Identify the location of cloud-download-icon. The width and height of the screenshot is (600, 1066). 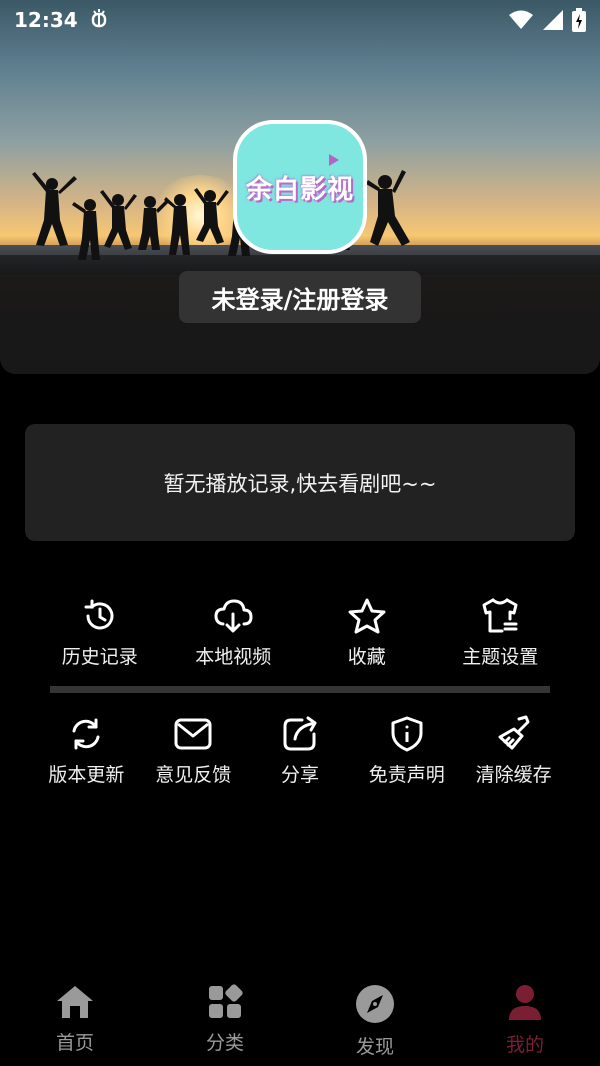
(233, 616).